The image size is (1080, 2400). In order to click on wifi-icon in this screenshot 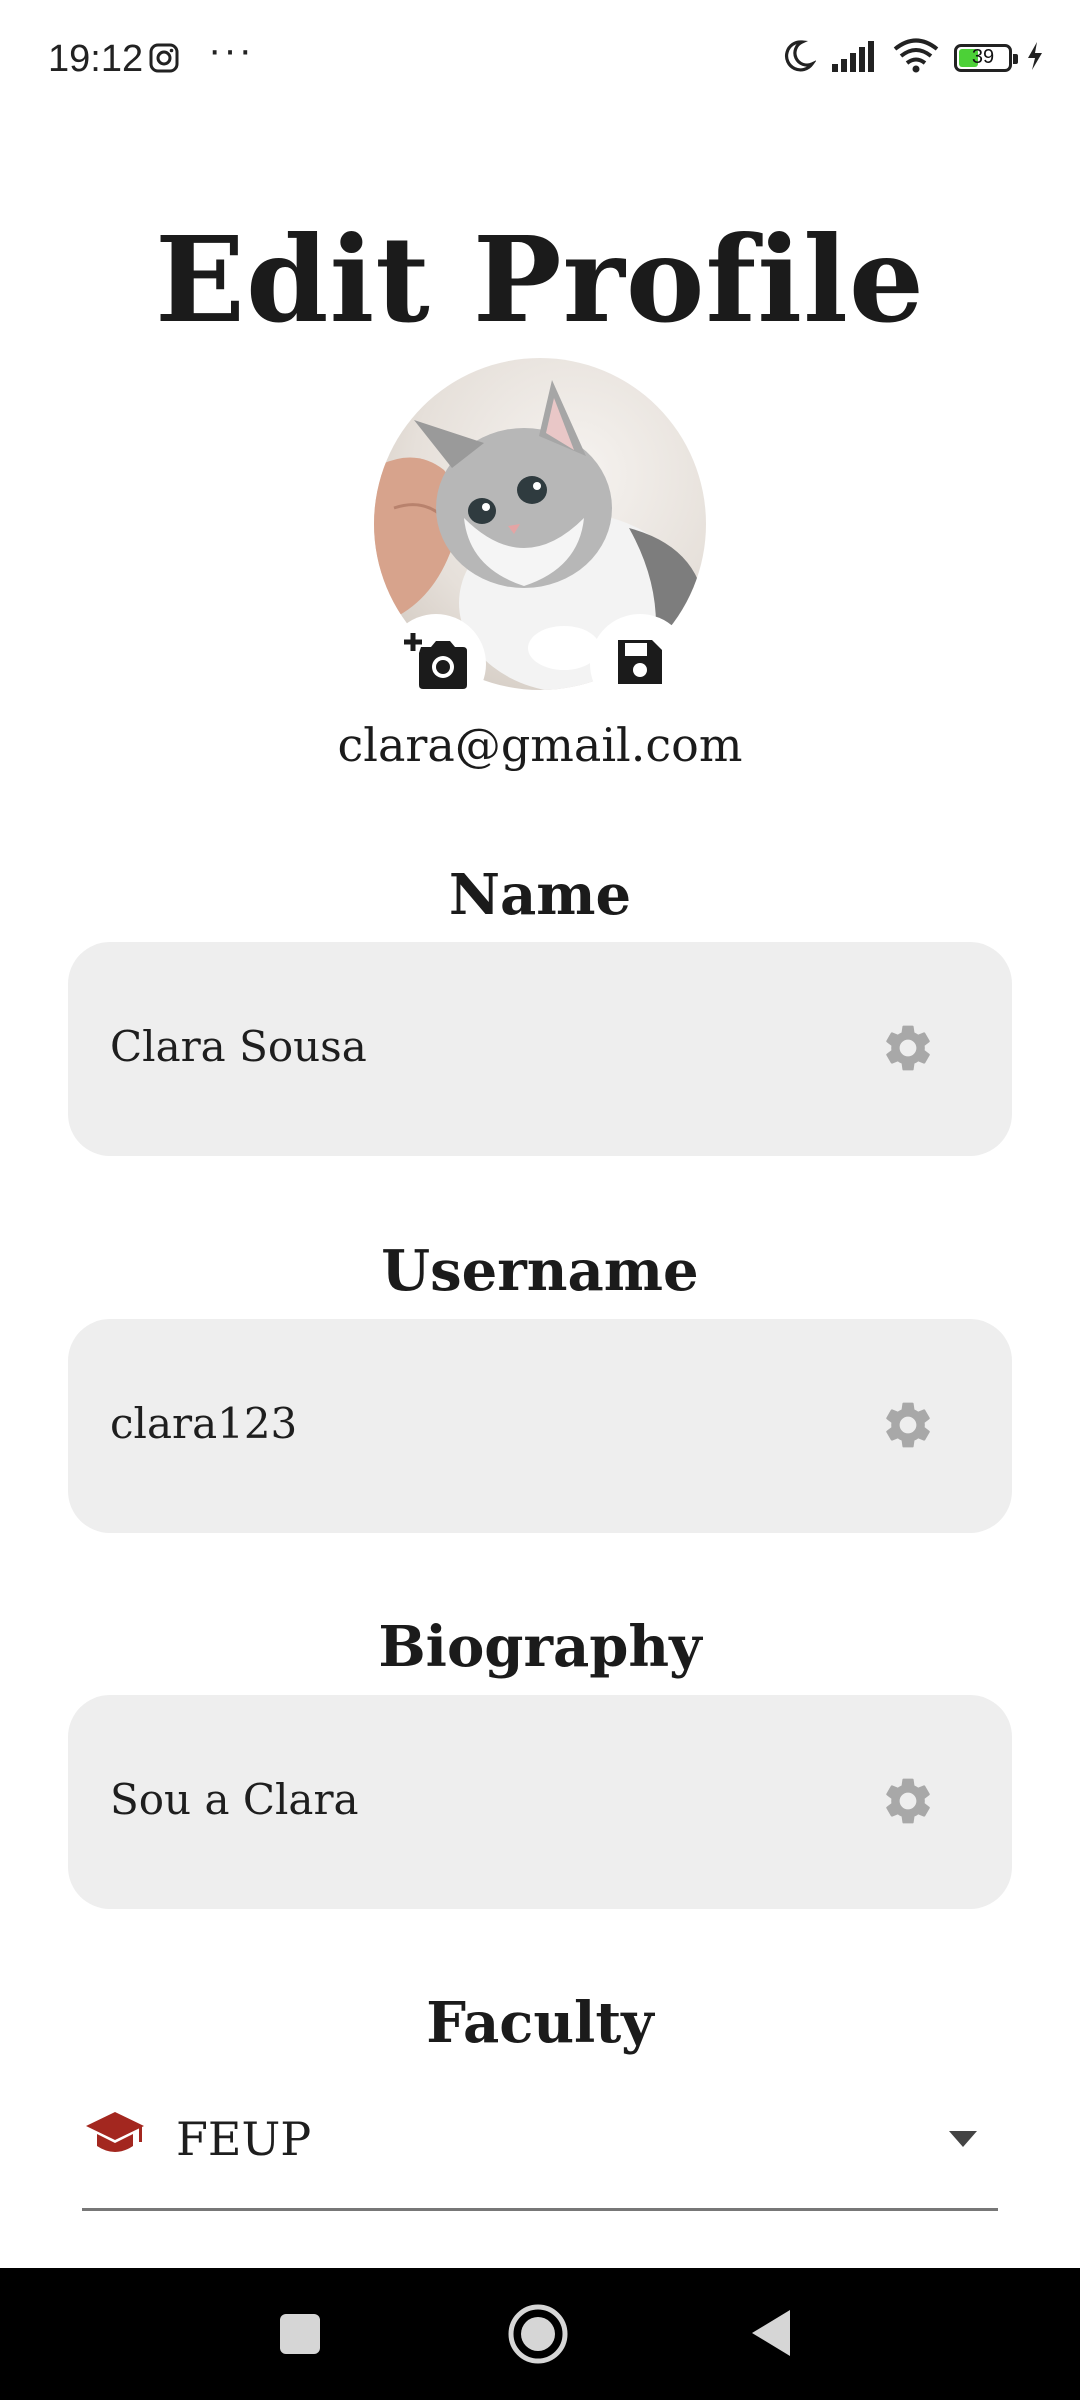, I will do `click(916, 58)`.